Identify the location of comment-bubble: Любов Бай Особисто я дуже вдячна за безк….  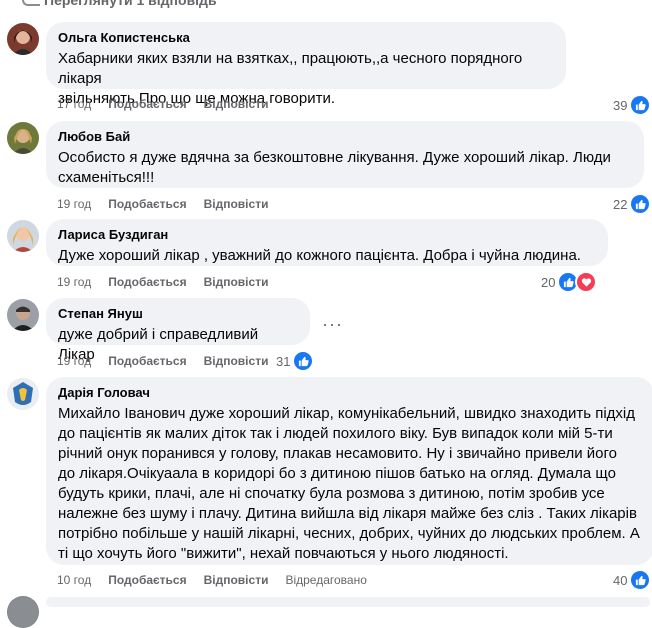
(345, 154).